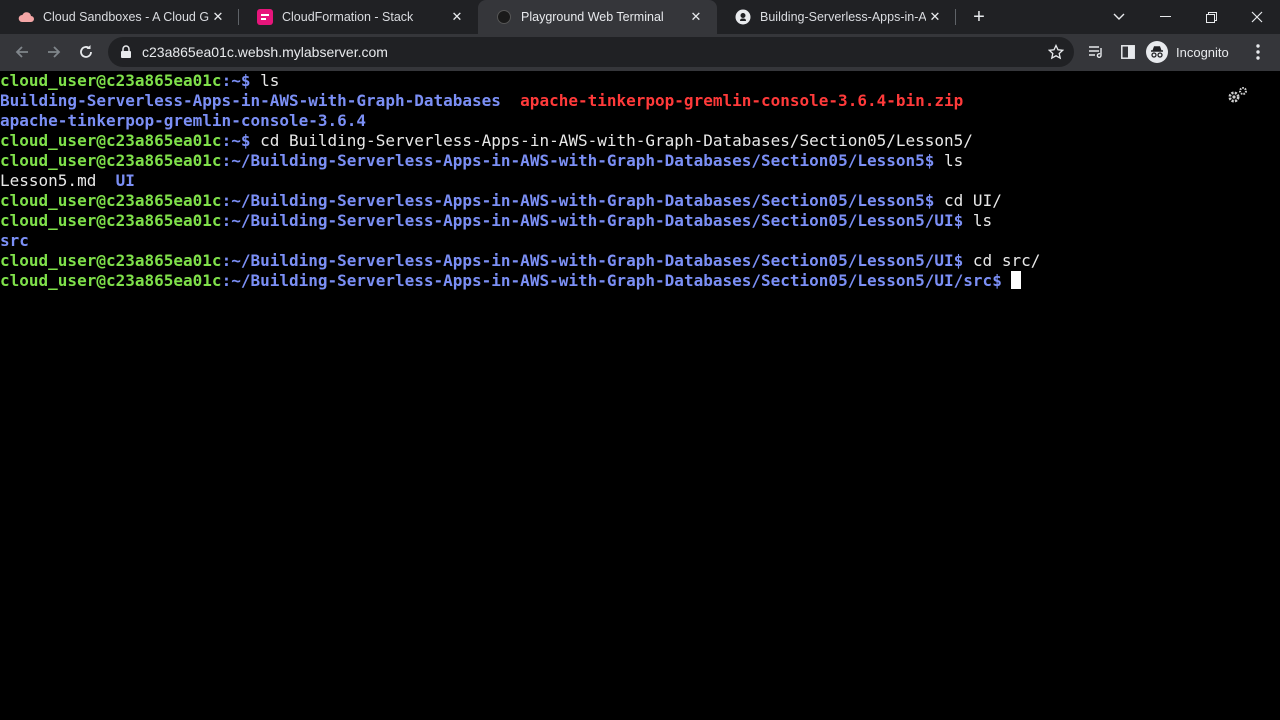 The width and height of the screenshot is (1280, 720). Describe the element at coordinates (979, 17) in the screenshot. I see `new-tab-button: +` at that location.